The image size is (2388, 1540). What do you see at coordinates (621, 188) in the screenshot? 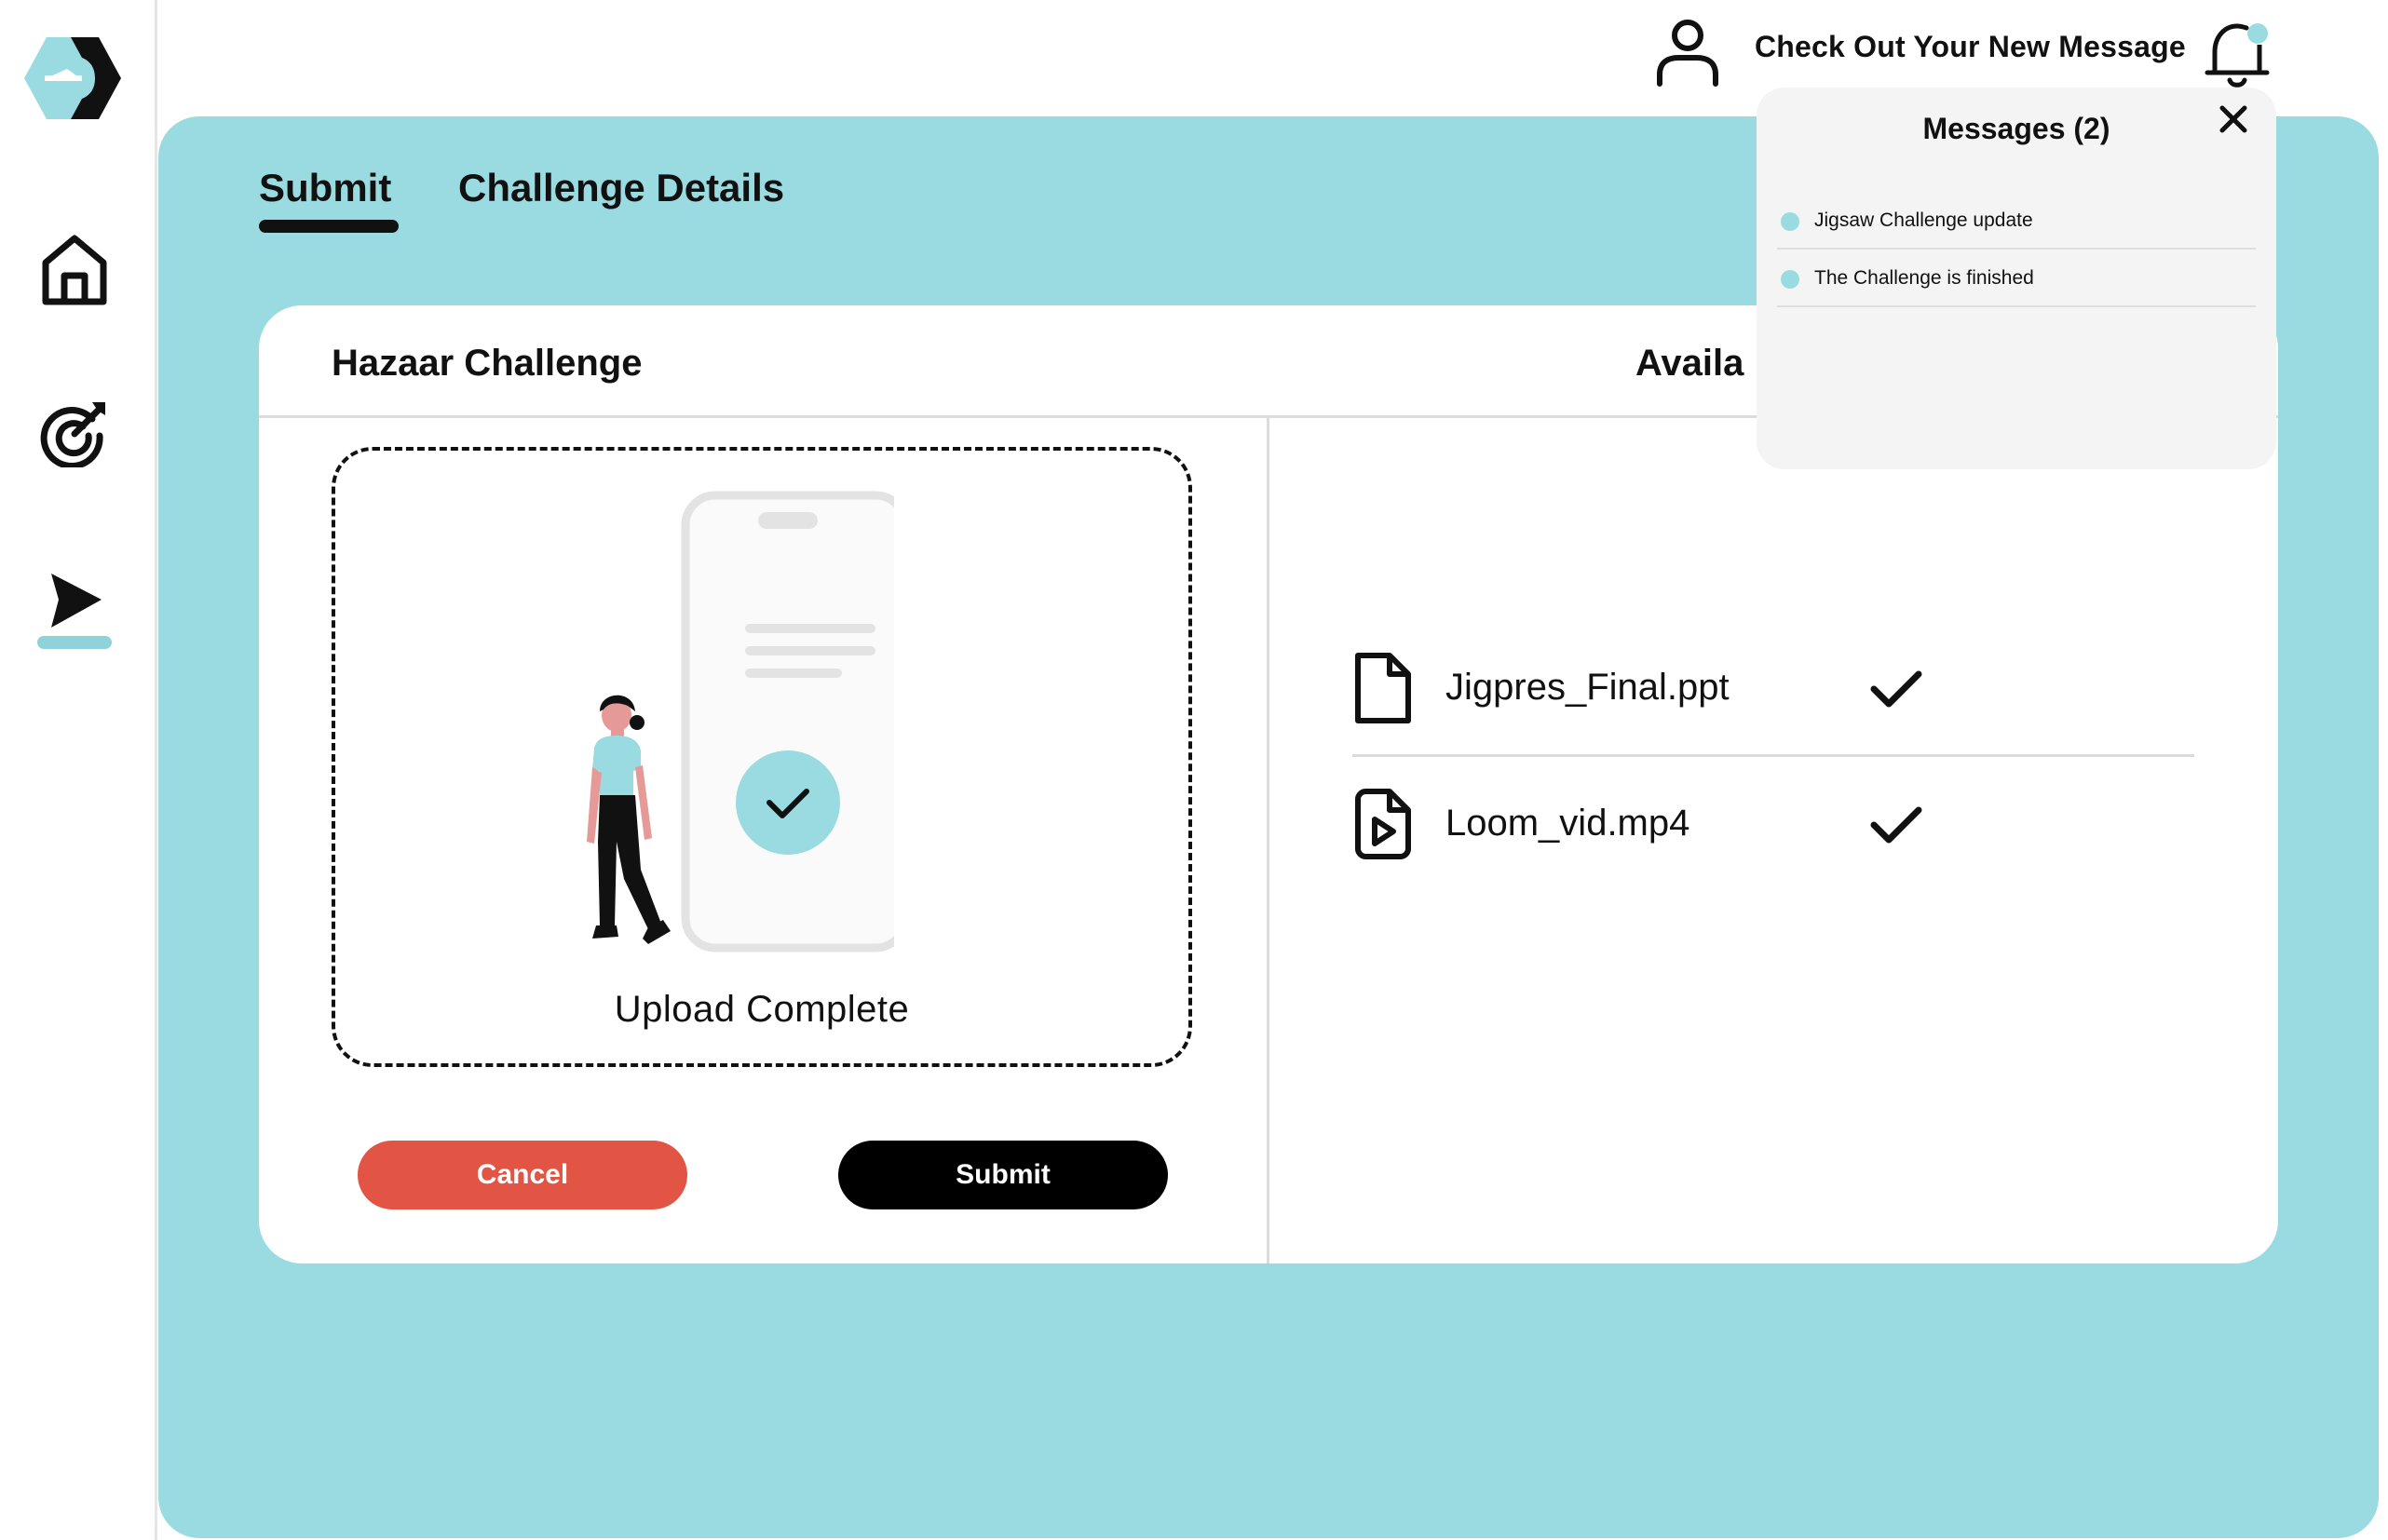
I see `tab-challenge-details: Challenge Details` at bounding box center [621, 188].